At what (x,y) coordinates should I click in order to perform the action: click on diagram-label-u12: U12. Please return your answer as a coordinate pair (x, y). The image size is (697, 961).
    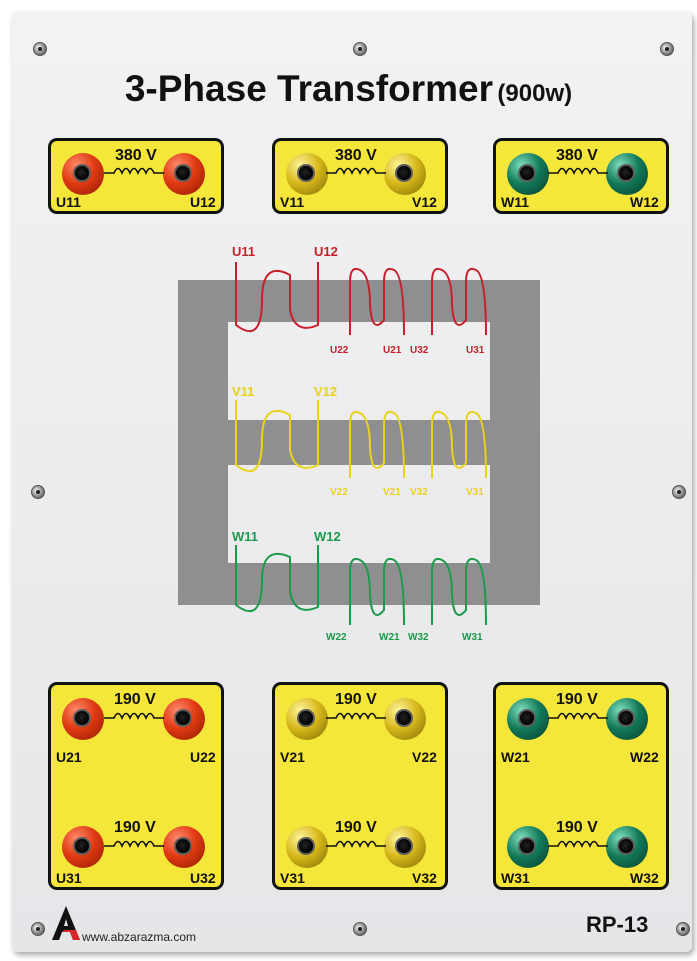
    Looking at the image, I should click on (326, 251).